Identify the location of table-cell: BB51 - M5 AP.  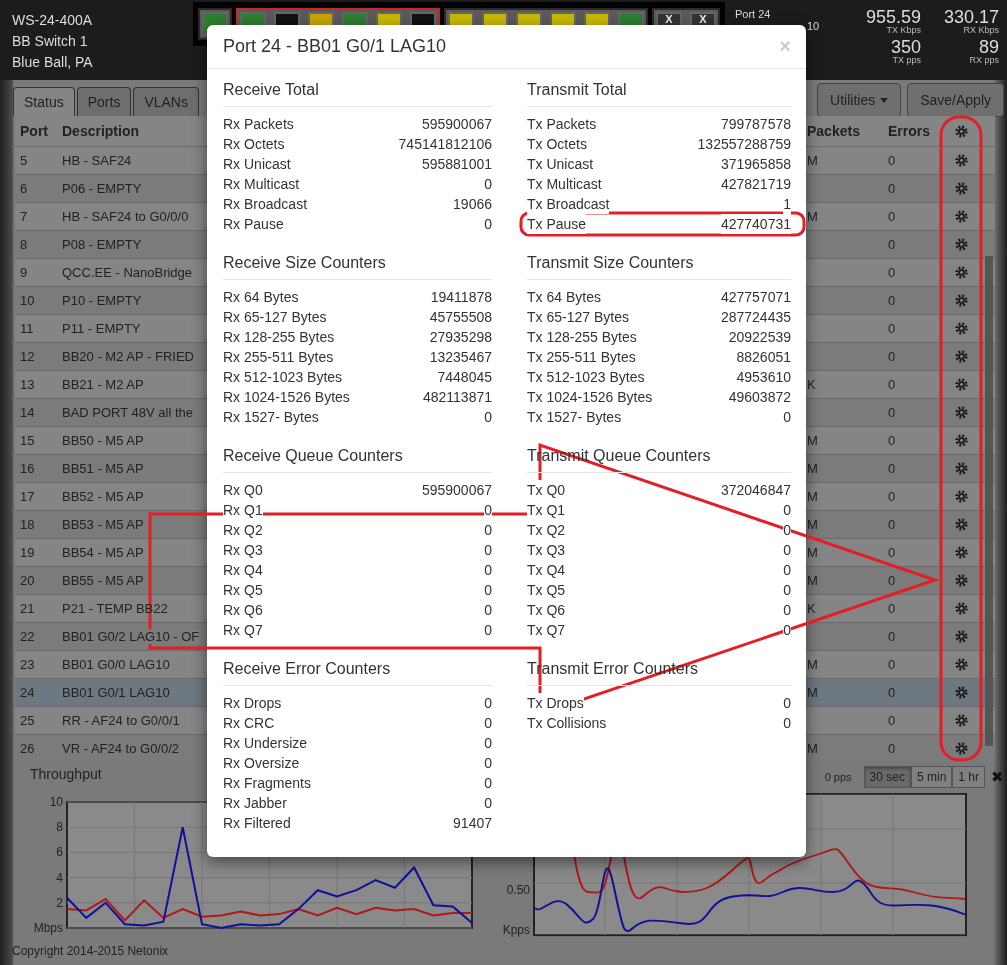
(103, 468).